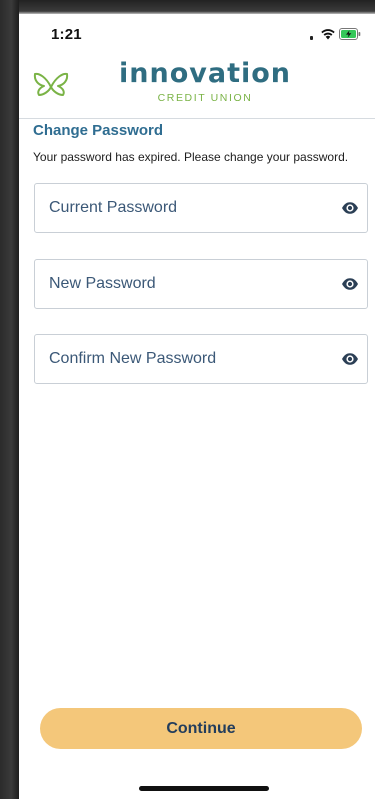 Image resolution: width=375 pixels, height=799 pixels. What do you see at coordinates (328, 34) in the screenshot?
I see `wifi-icon` at bounding box center [328, 34].